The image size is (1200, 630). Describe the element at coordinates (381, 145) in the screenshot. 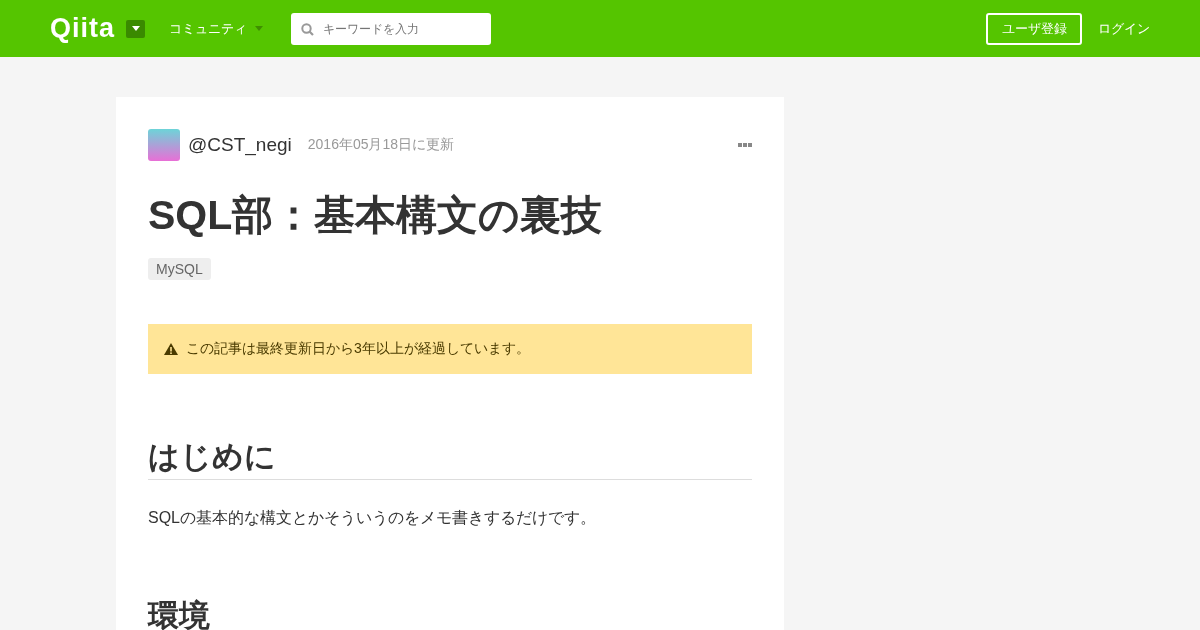

I see `updated-date: 2016年05月18日に更新` at that location.